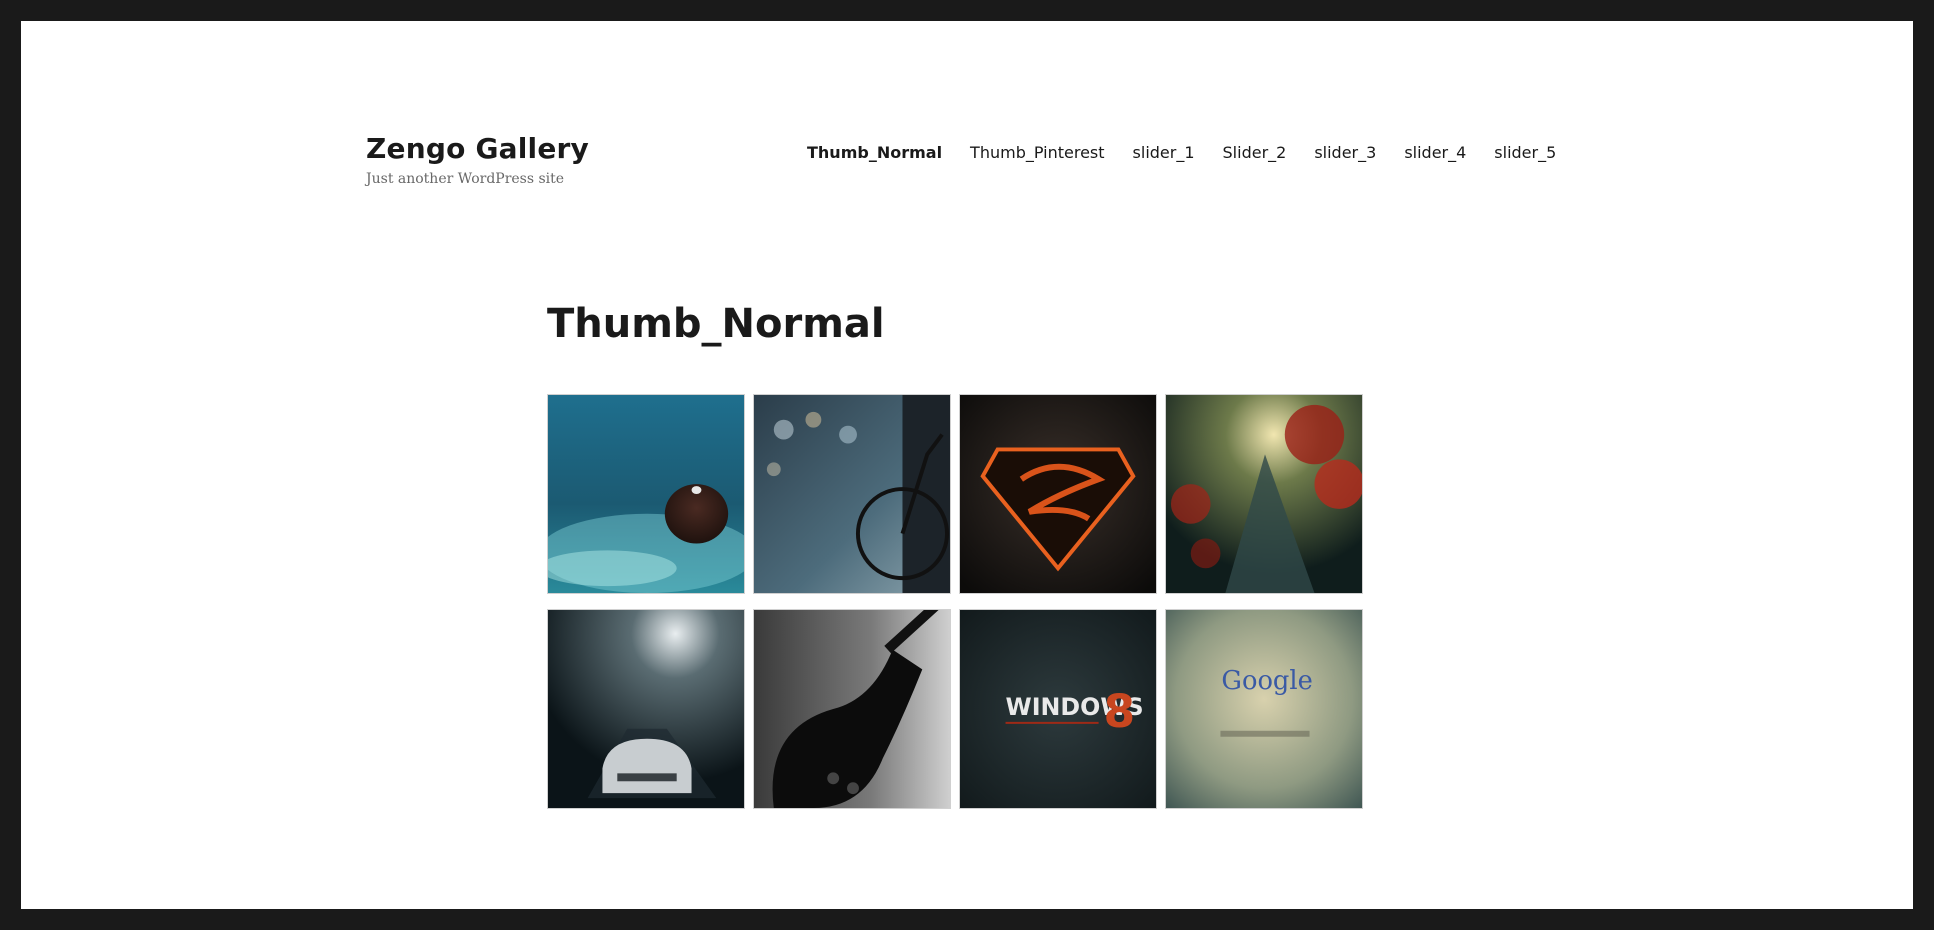 This screenshot has height=930, width=1934. I want to click on svg-text: Google, so click(1266, 681).